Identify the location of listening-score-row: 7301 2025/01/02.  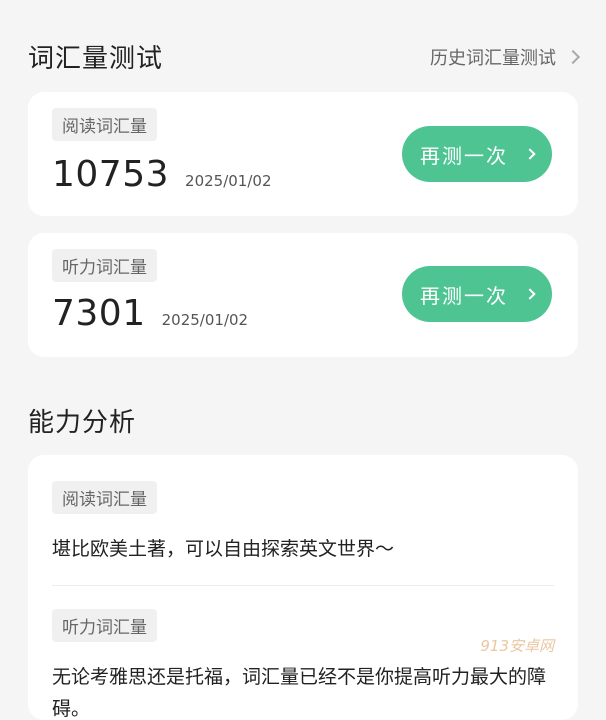
(150, 313).